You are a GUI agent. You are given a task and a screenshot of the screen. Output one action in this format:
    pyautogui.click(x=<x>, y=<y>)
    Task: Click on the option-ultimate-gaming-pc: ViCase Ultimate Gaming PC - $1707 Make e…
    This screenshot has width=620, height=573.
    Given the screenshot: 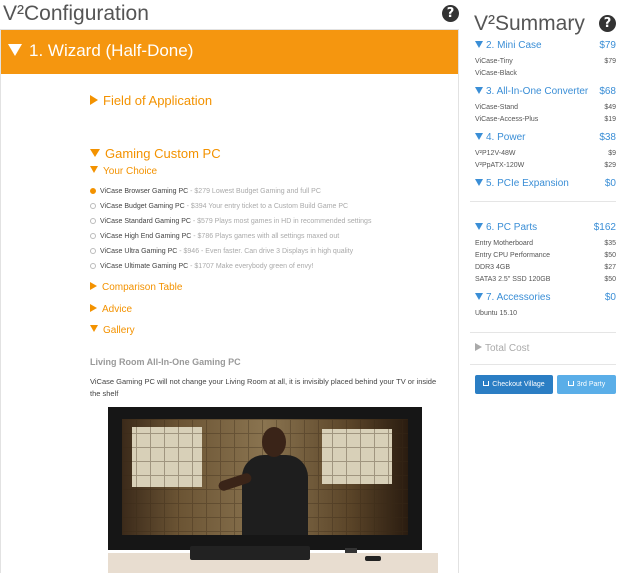 What is the action you would take?
    pyautogui.click(x=201, y=267)
    